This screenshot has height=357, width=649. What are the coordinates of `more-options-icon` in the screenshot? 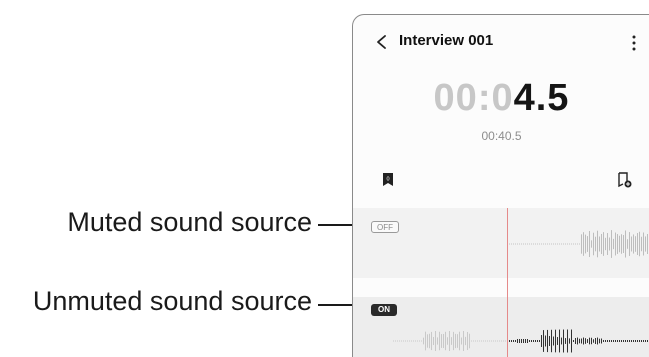 It's located at (634, 43).